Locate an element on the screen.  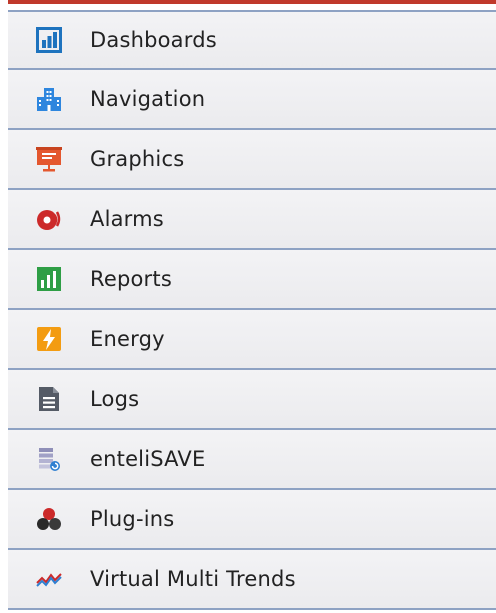
menu-label-energy: Energy is located at coordinates (127, 339).